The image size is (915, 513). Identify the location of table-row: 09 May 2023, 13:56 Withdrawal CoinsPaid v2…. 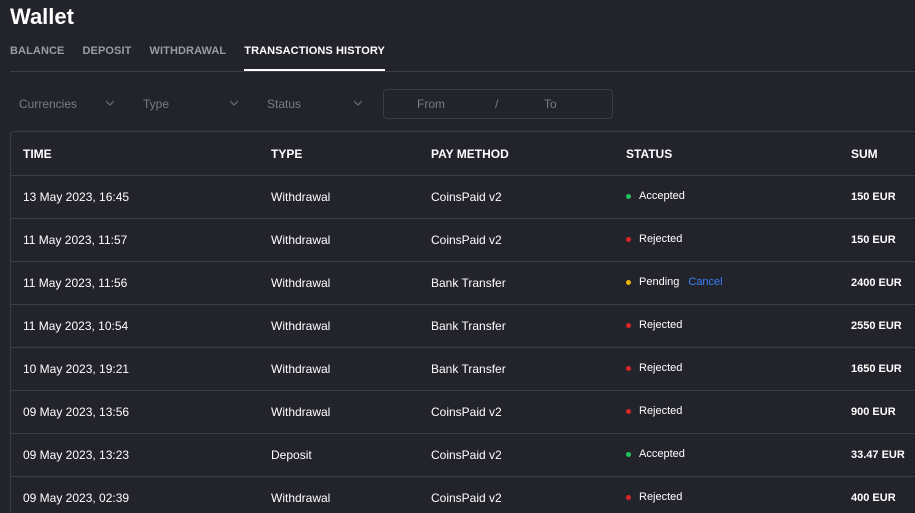
(463, 412).